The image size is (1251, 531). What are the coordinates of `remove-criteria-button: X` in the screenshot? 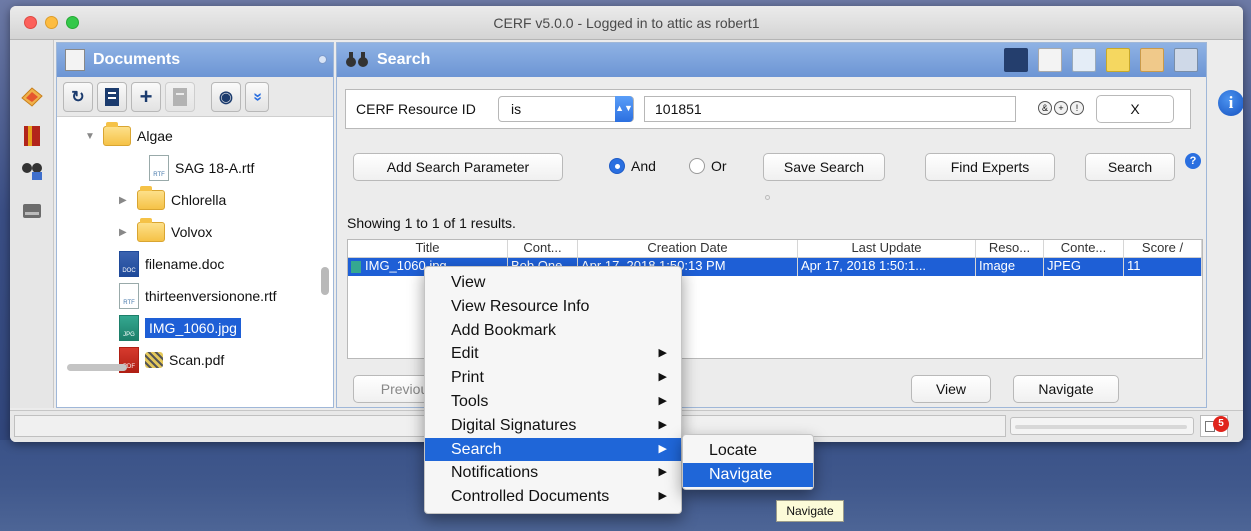 It's located at (1135, 109).